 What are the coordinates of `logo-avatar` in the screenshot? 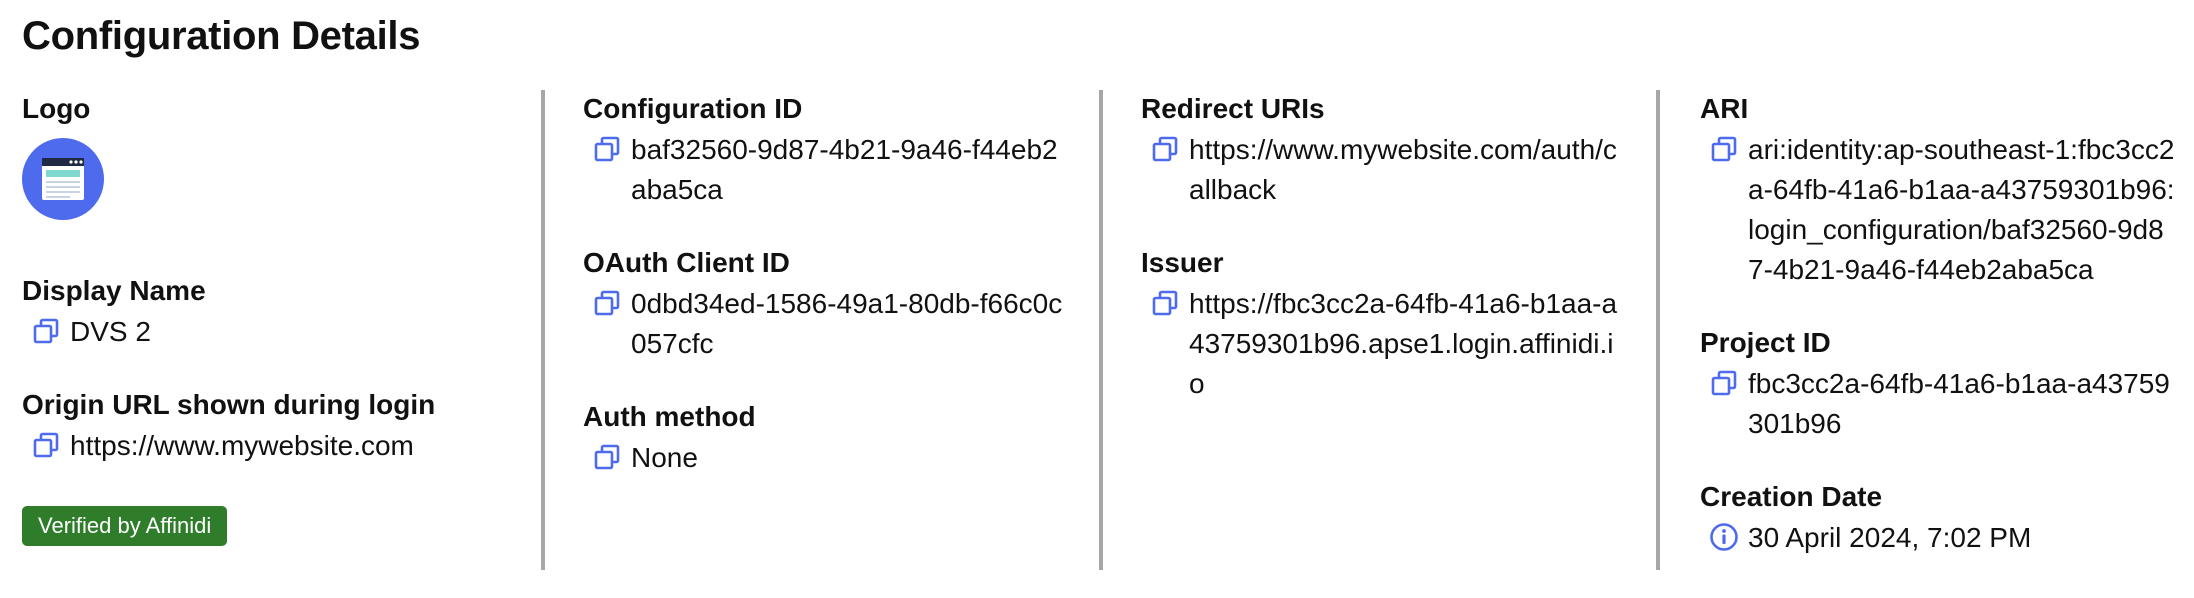 It's located at (63, 179).